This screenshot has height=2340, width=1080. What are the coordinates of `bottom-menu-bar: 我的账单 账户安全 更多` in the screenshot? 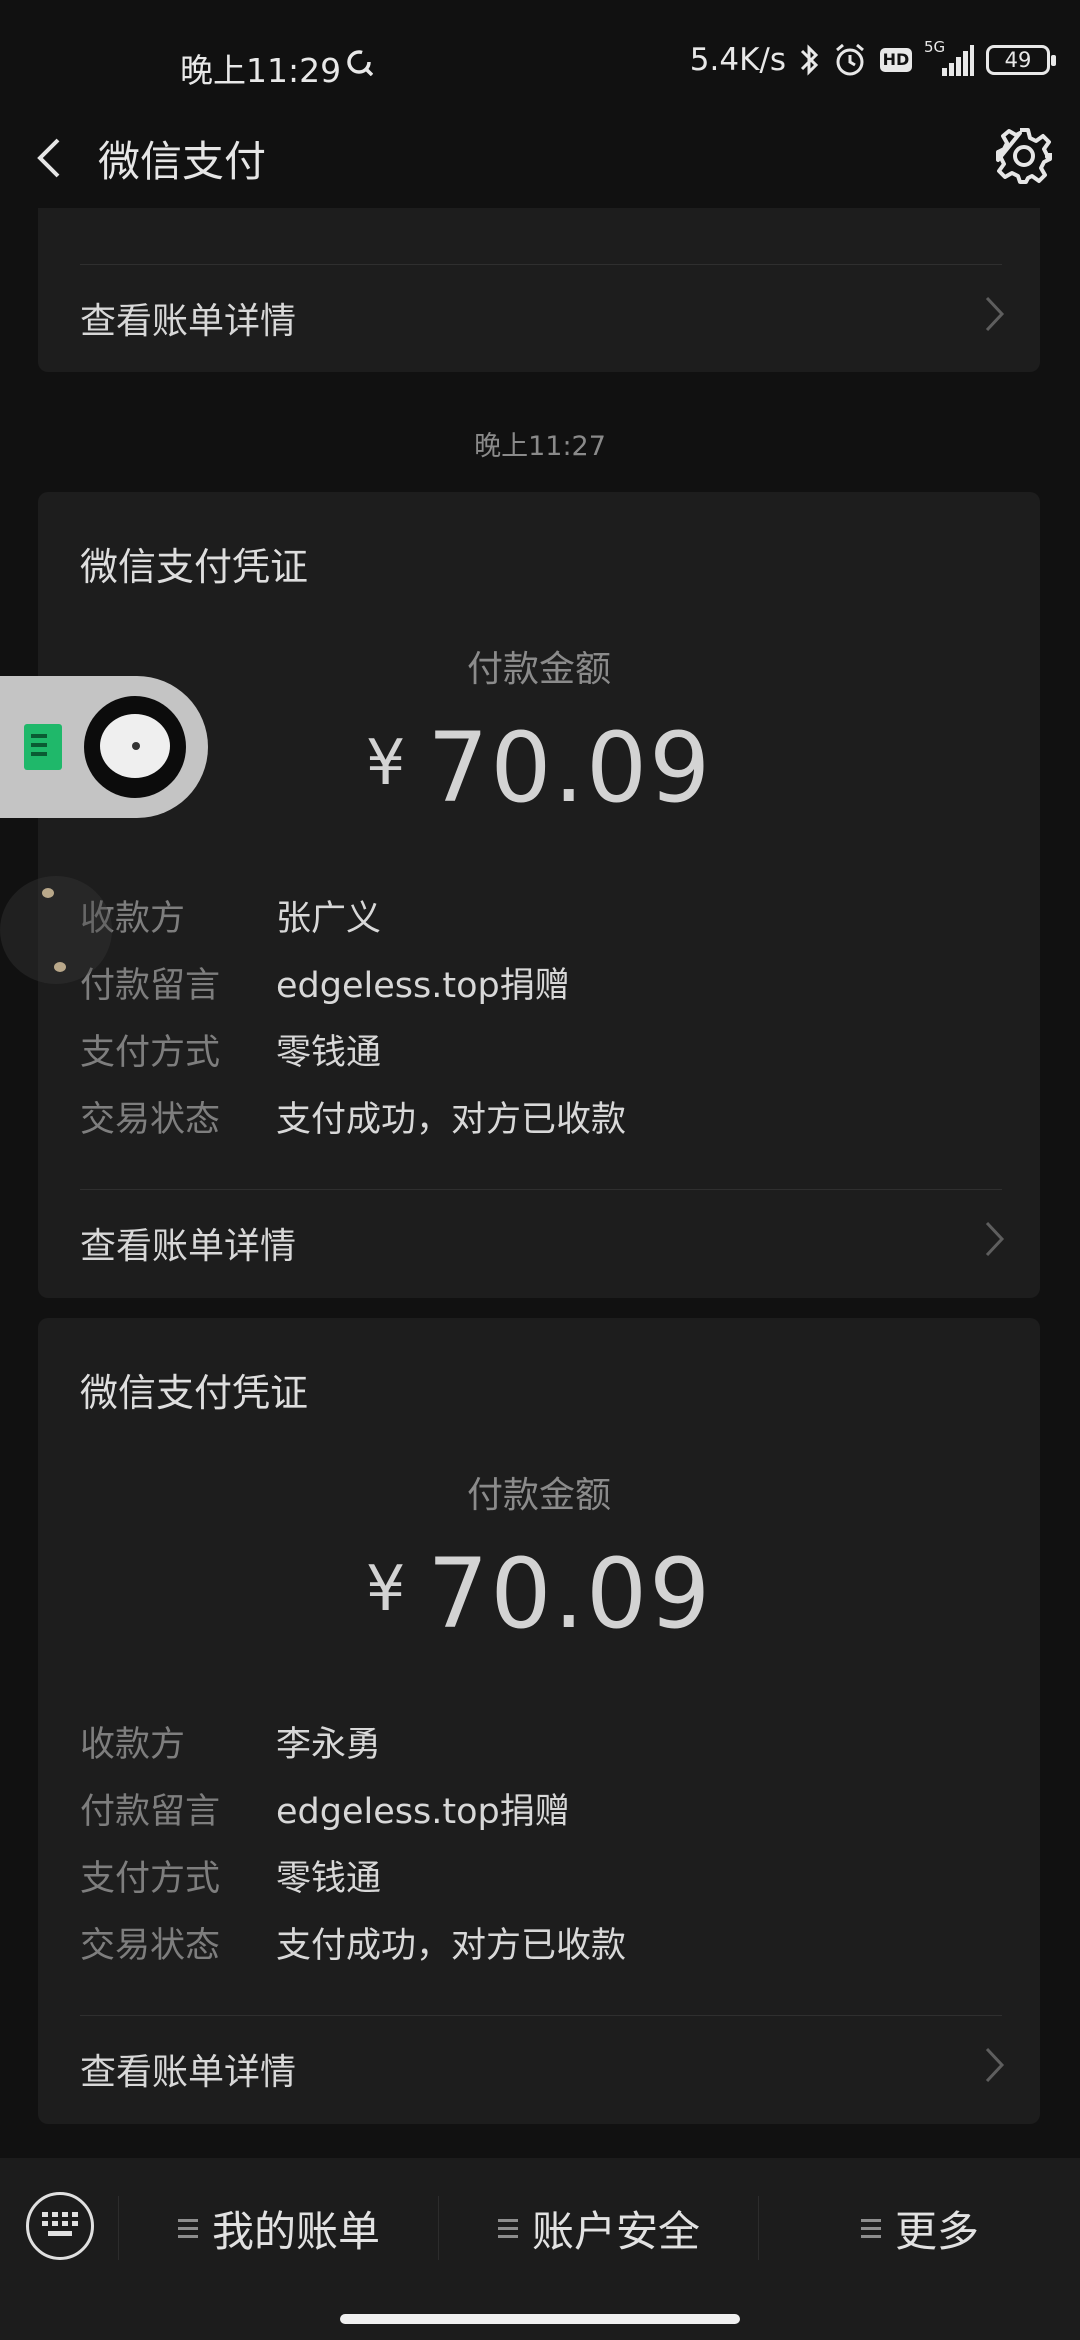 It's located at (540, 2249).